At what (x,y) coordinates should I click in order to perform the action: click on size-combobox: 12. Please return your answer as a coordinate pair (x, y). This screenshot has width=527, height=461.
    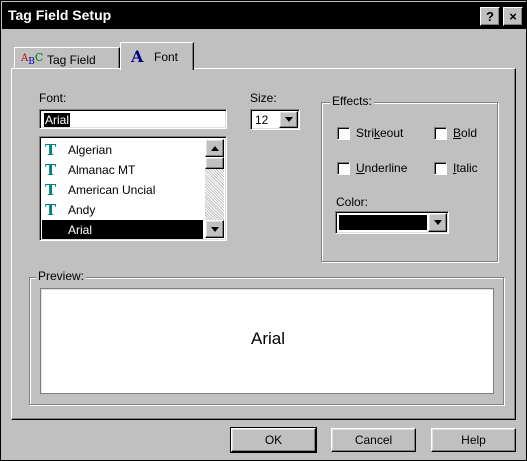
    Looking at the image, I should click on (275, 119).